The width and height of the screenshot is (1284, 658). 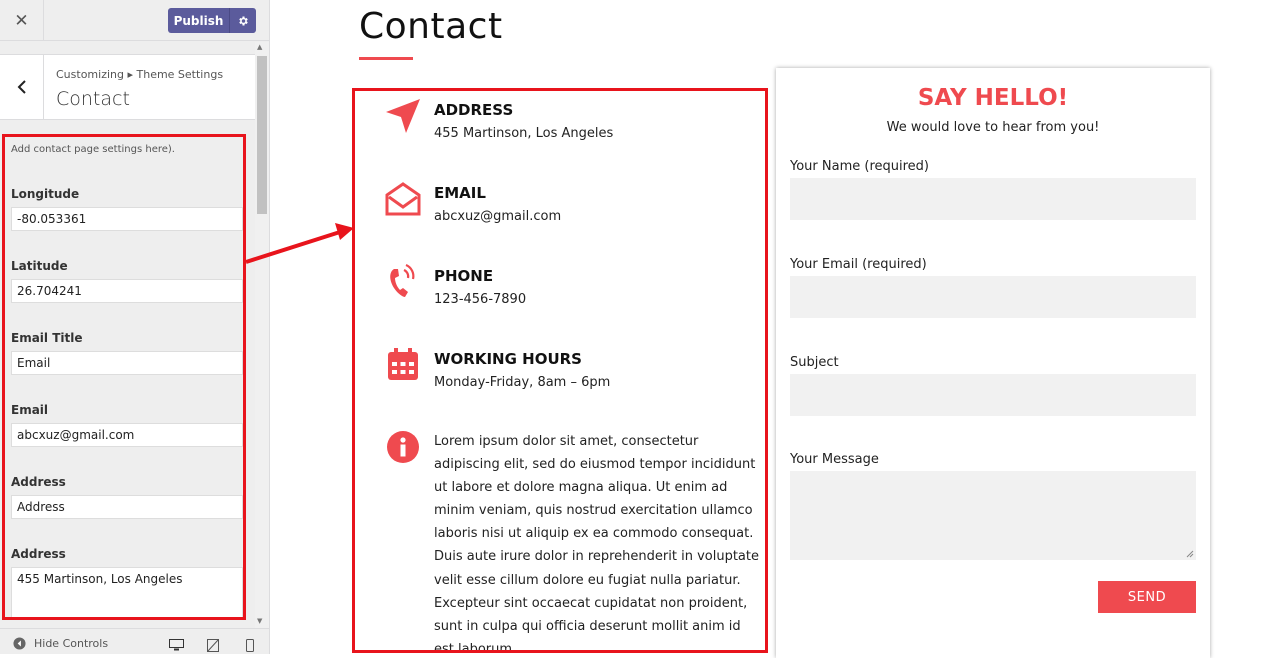 What do you see at coordinates (213, 645) in the screenshot?
I see `tablet-preview-icon` at bounding box center [213, 645].